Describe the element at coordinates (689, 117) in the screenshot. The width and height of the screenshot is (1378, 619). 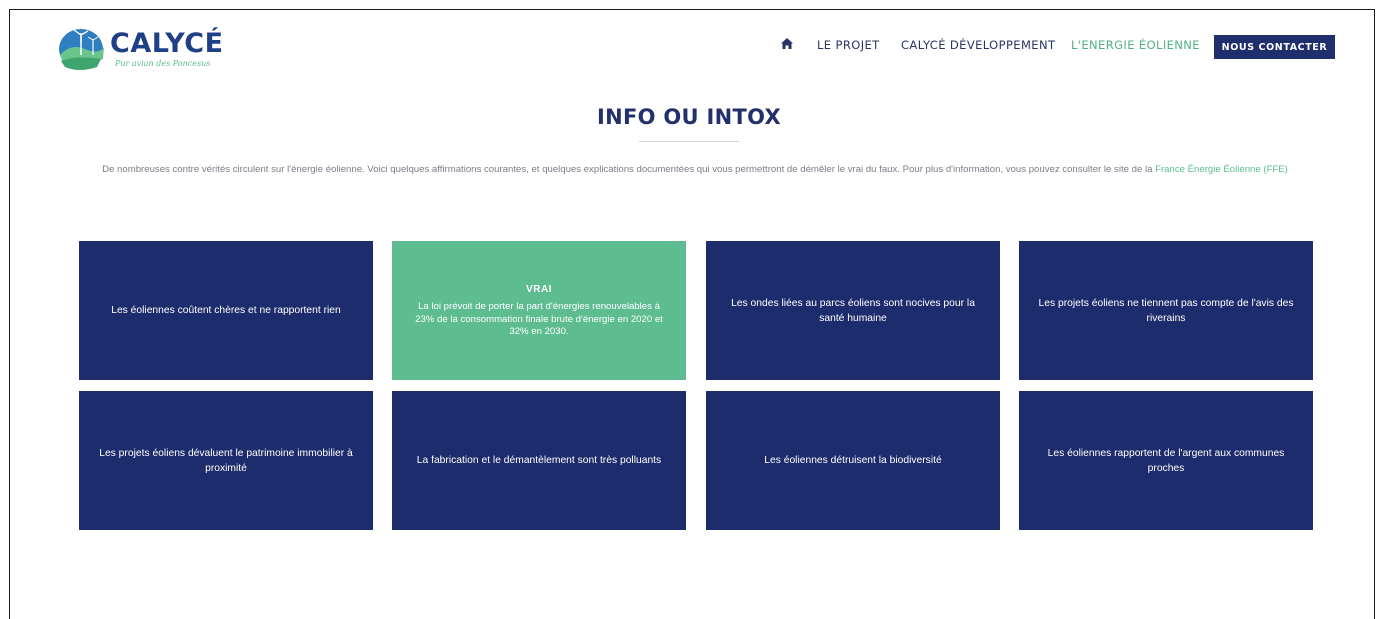
I see `page-title: INFO OU INTOX` at that location.